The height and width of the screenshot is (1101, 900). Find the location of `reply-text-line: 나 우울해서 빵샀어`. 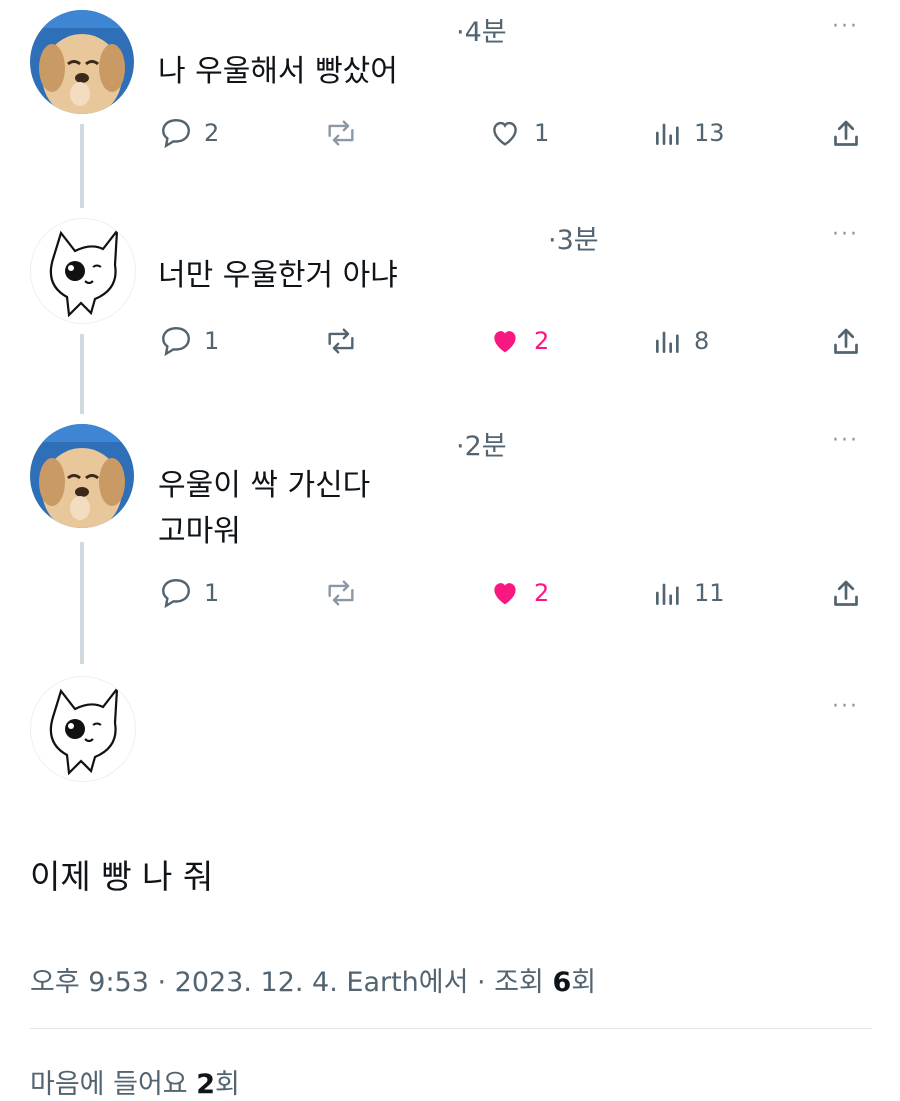

reply-text-line: 나 우울해서 빵샀어 is located at coordinates (278, 71).